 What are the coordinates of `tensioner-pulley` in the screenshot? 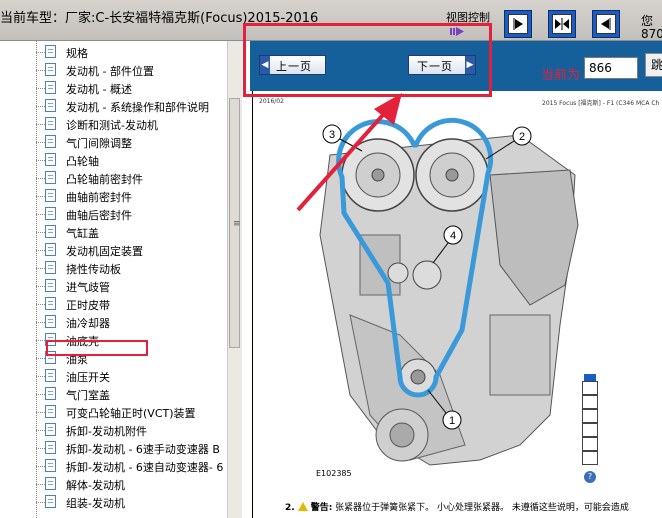 It's located at (427, 275).